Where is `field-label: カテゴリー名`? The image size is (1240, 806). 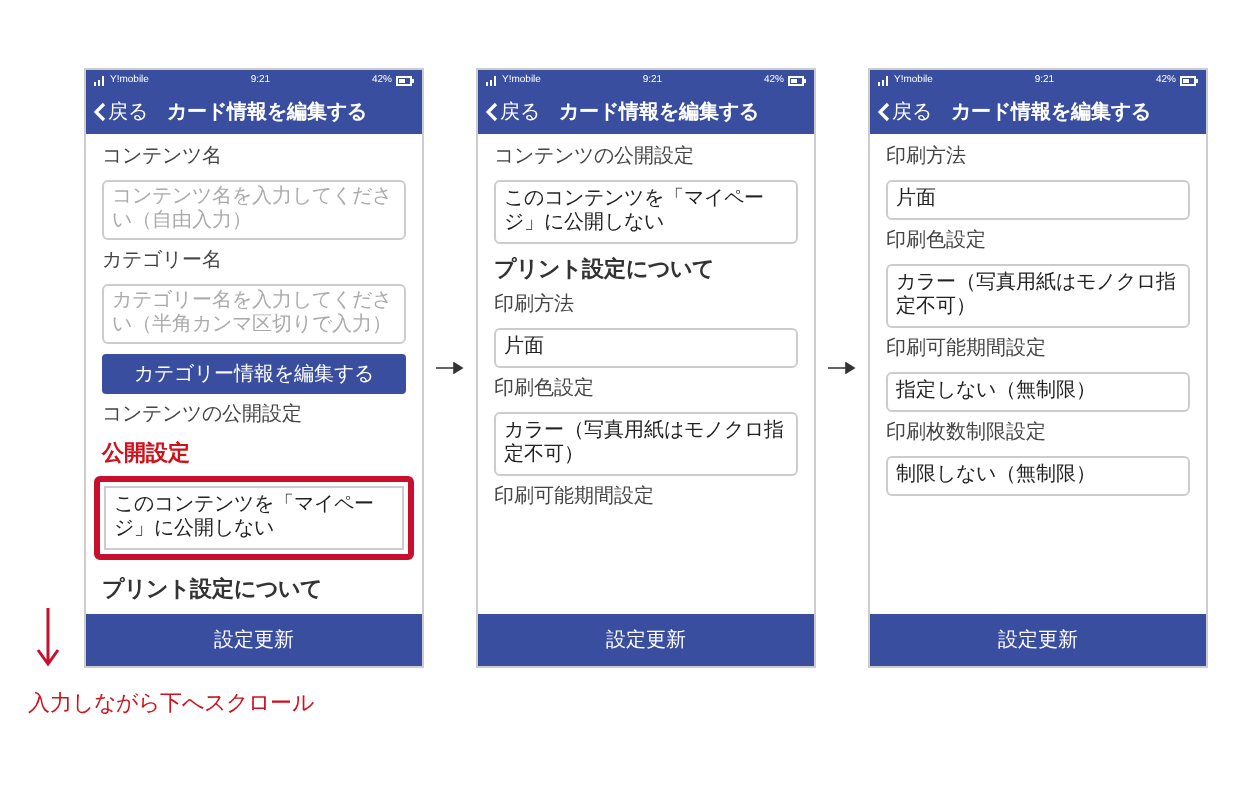
field-label: カテゴリー名 is located at coordinates (163, 262).